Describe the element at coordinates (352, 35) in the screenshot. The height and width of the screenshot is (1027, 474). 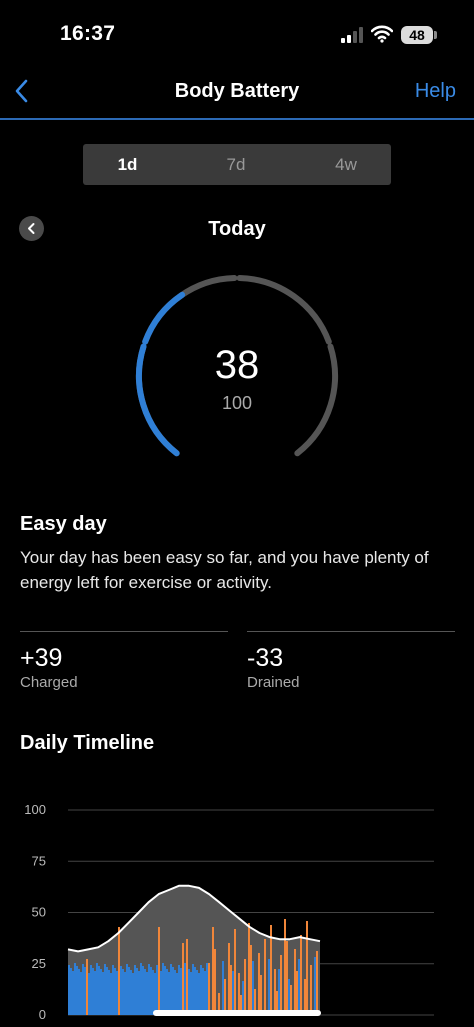
I see `cellular-signal-icon` at that location.